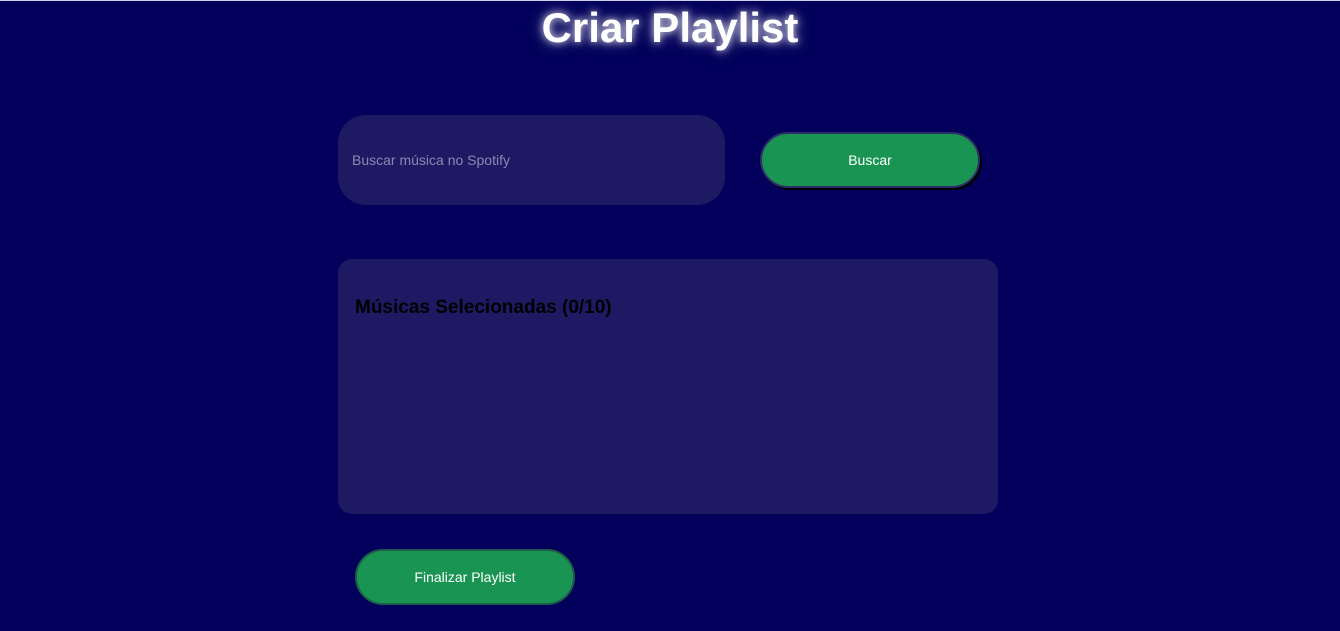  Describe the element at coordinates (531, 160) in the screenshot. I see `search-input` at that location.